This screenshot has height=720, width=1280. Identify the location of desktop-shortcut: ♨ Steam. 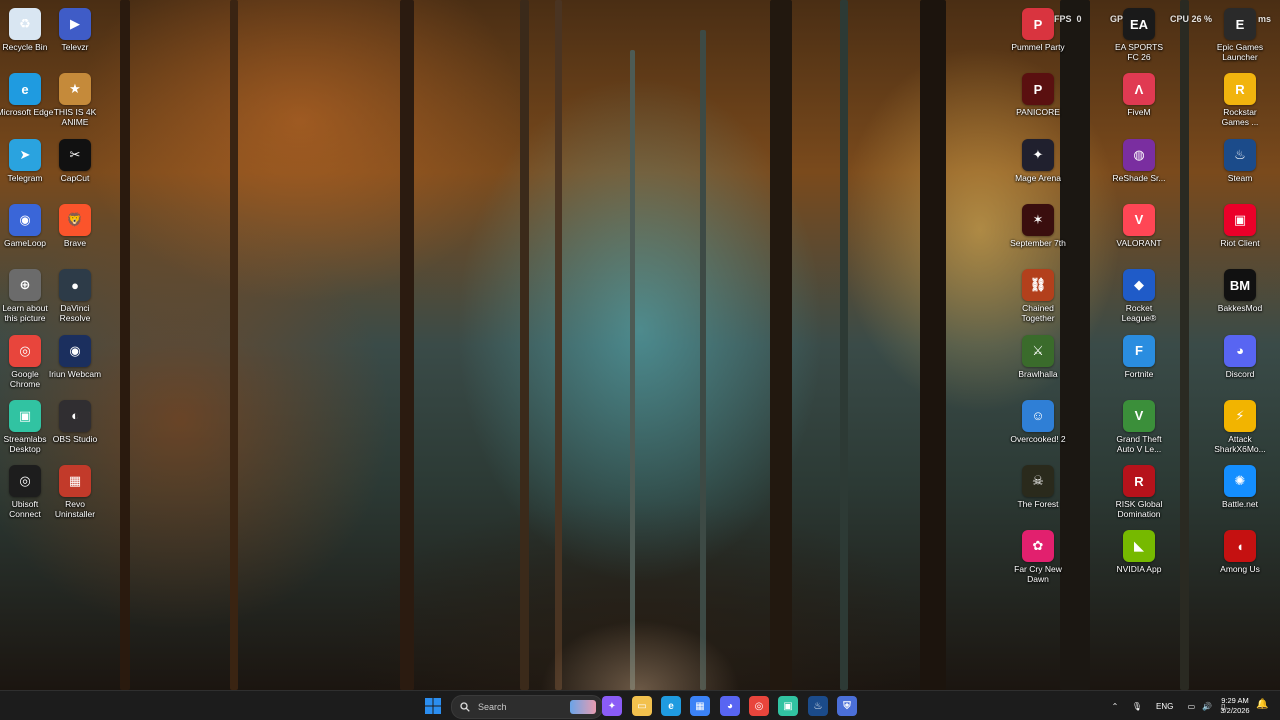
(1240, 170).